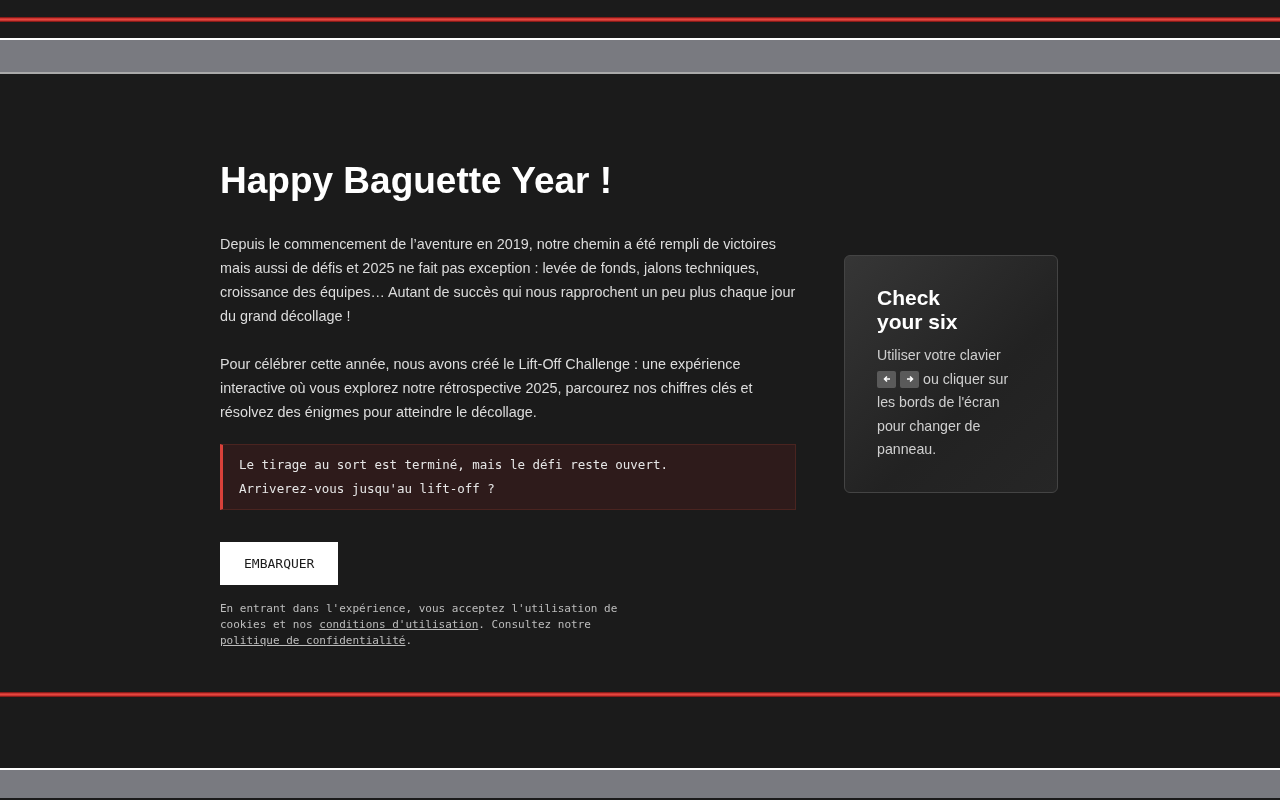 The image size is (1280, 800). Describe the element at coordinates (886, 379) in the screenshot. I see `left-arrow-key-icon` at that location.